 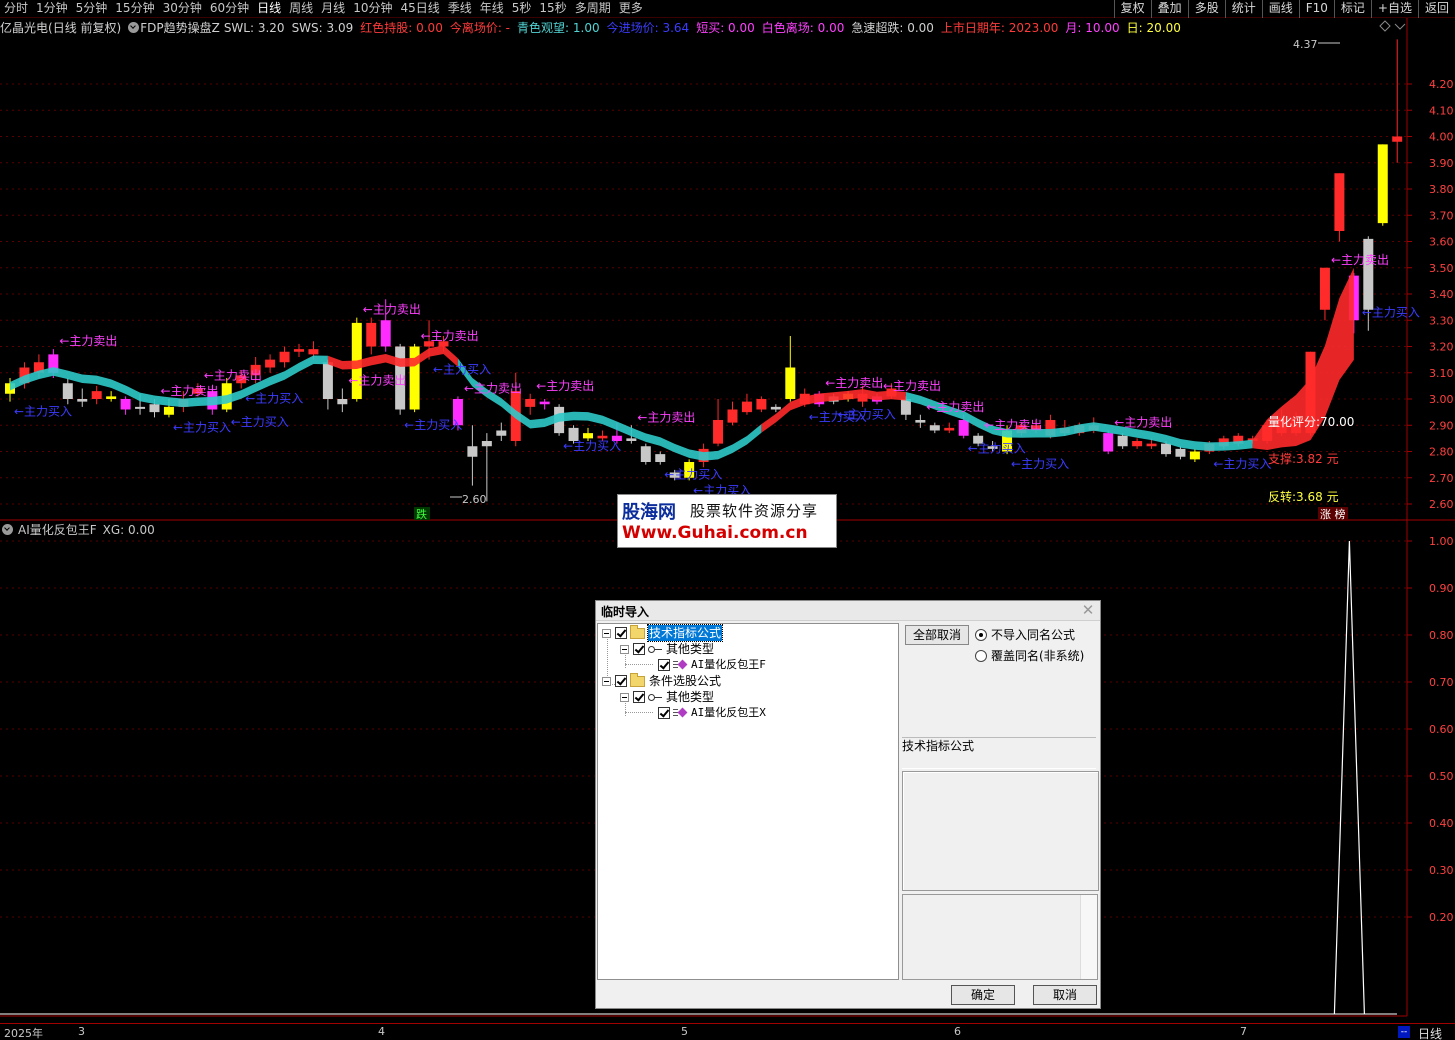 I want to click on radio-overwrite-same-name: 覆盖同名(非系统), so click(x=1029, y=656).